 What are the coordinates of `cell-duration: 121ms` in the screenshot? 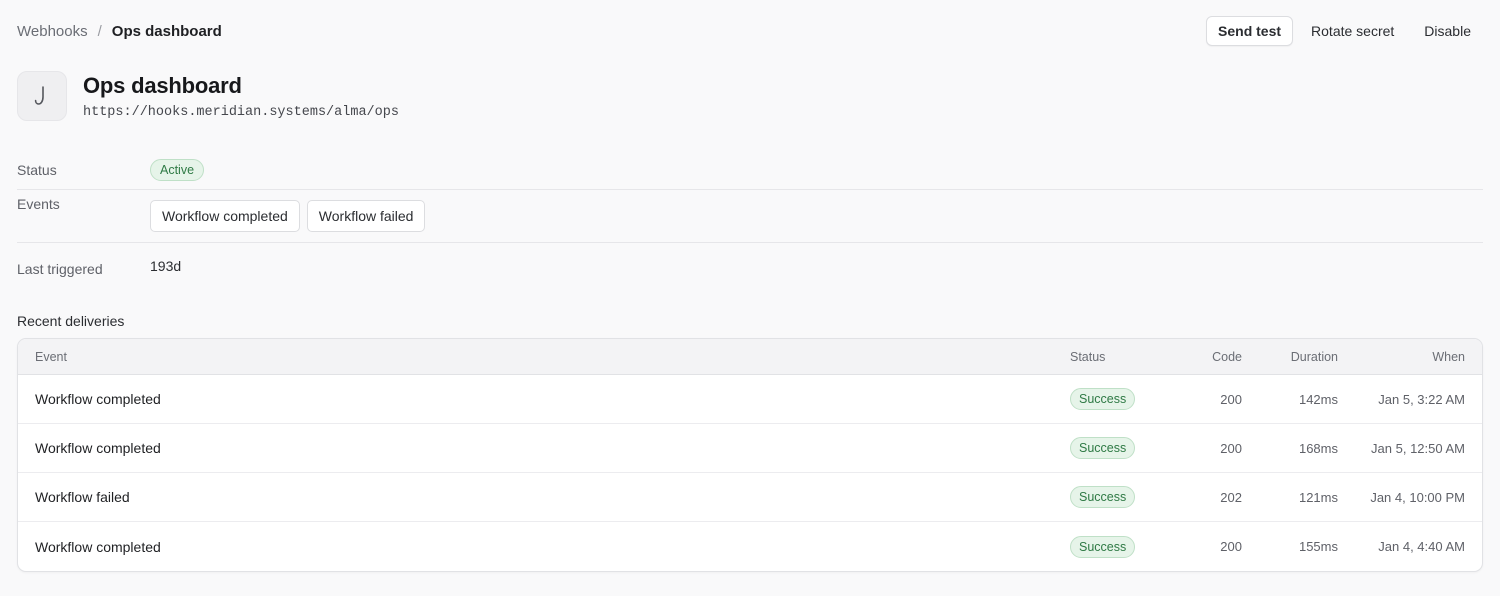 It's located at (1318, 497).